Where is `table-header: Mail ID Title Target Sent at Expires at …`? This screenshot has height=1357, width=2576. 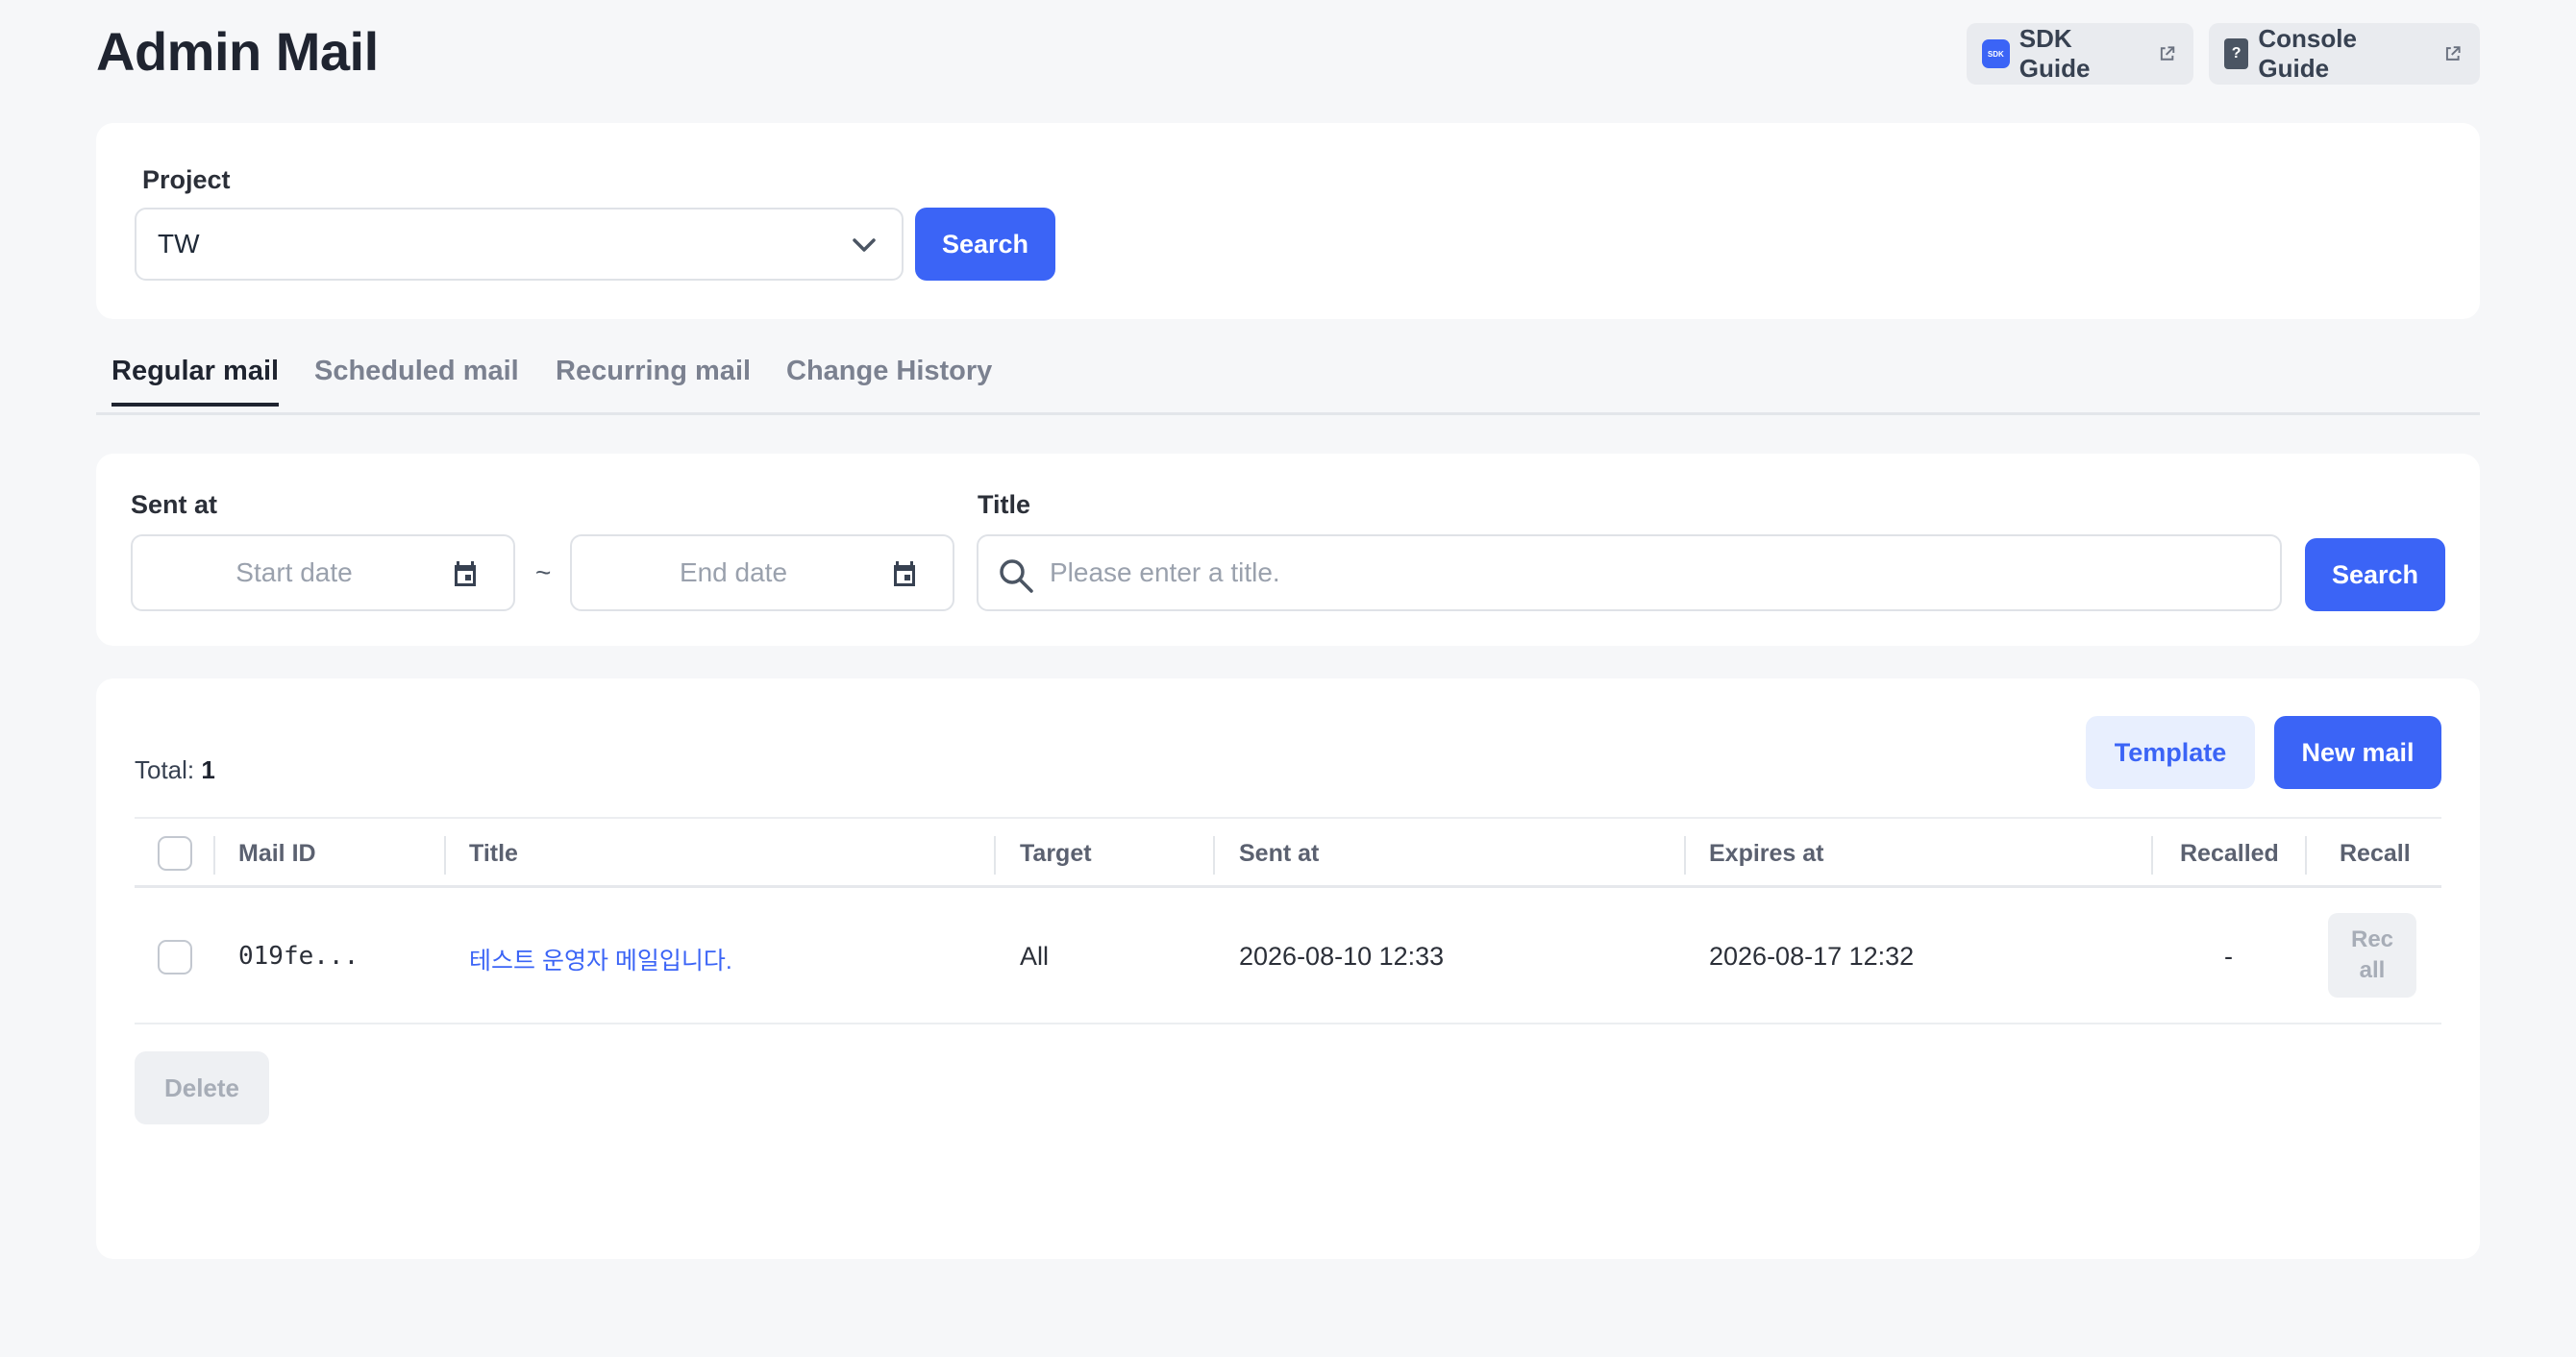
table-header: Mail ID Title Target Sent at Expires at … is located at coordinates (1288, 852).